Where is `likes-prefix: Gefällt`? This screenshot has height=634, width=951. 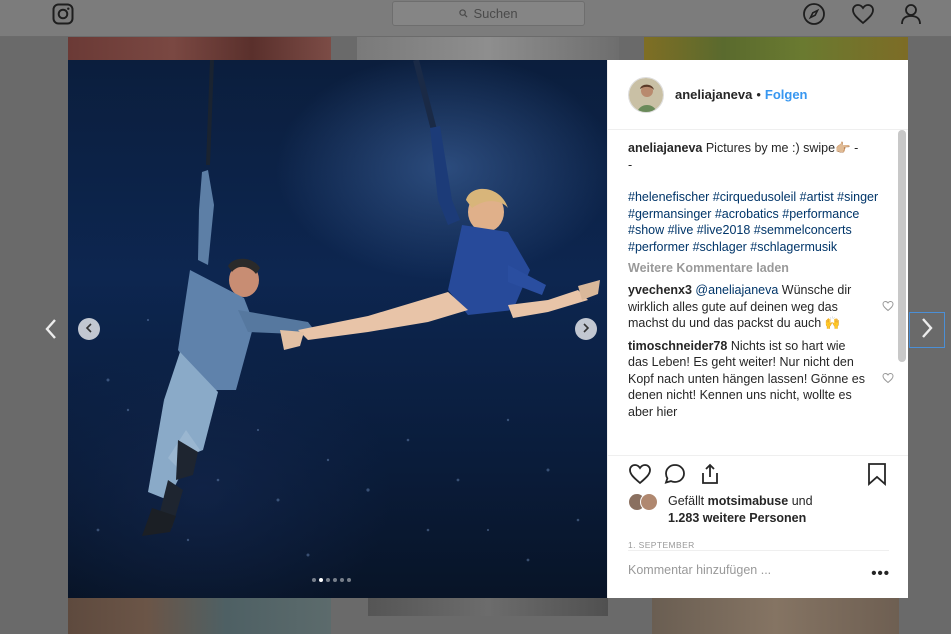
likes-prefix: Gefällt is located at coordinates (686, 501).